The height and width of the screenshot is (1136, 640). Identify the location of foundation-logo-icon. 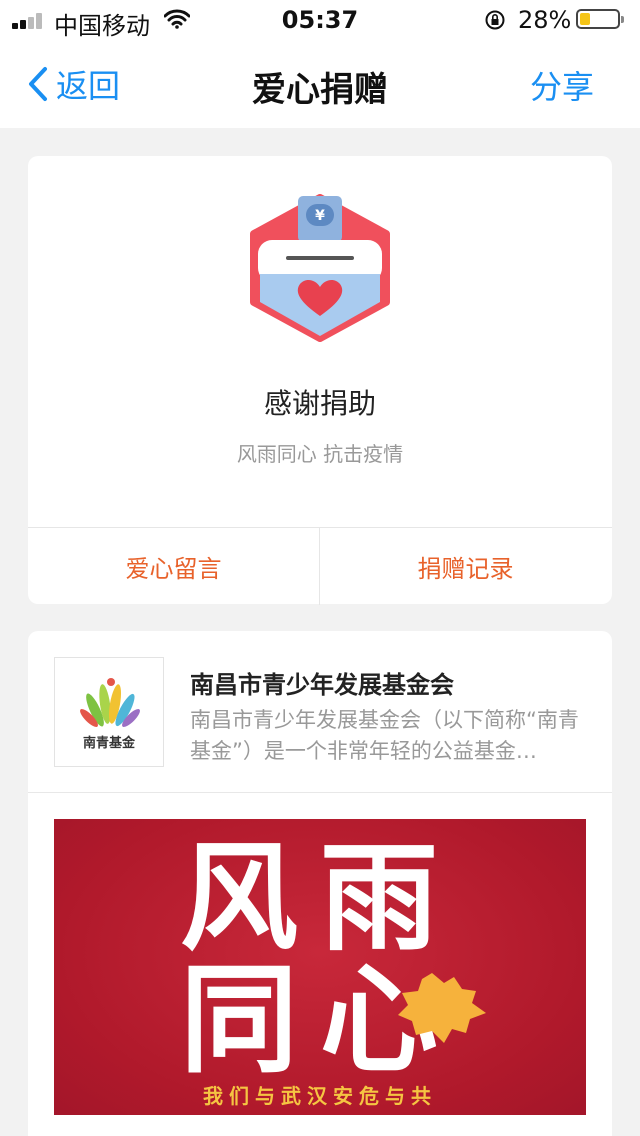
(110, 702).